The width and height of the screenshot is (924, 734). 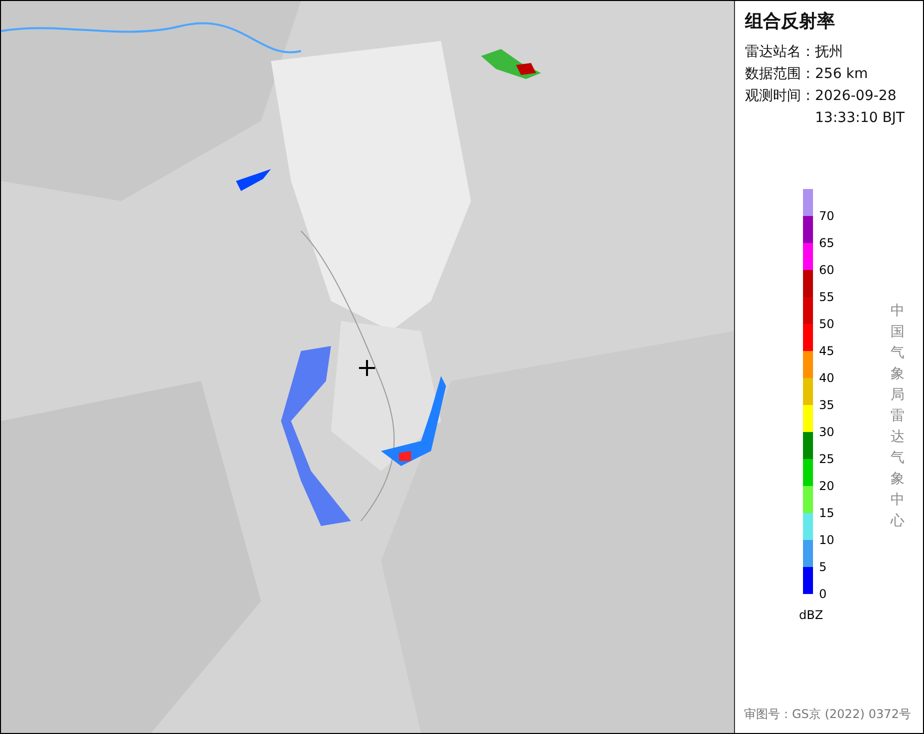 What do you see at coordinates (826, 405) in the screenshot?
I see `legend-value: 35` at bounding box center [826, 405].